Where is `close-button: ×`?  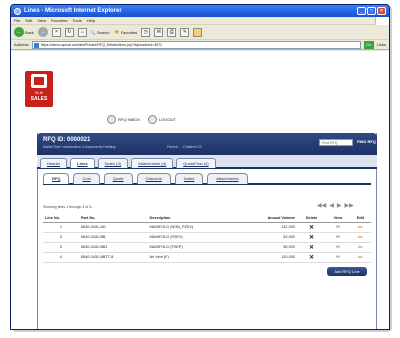 close-button: × is located at coordinates (381, 11).